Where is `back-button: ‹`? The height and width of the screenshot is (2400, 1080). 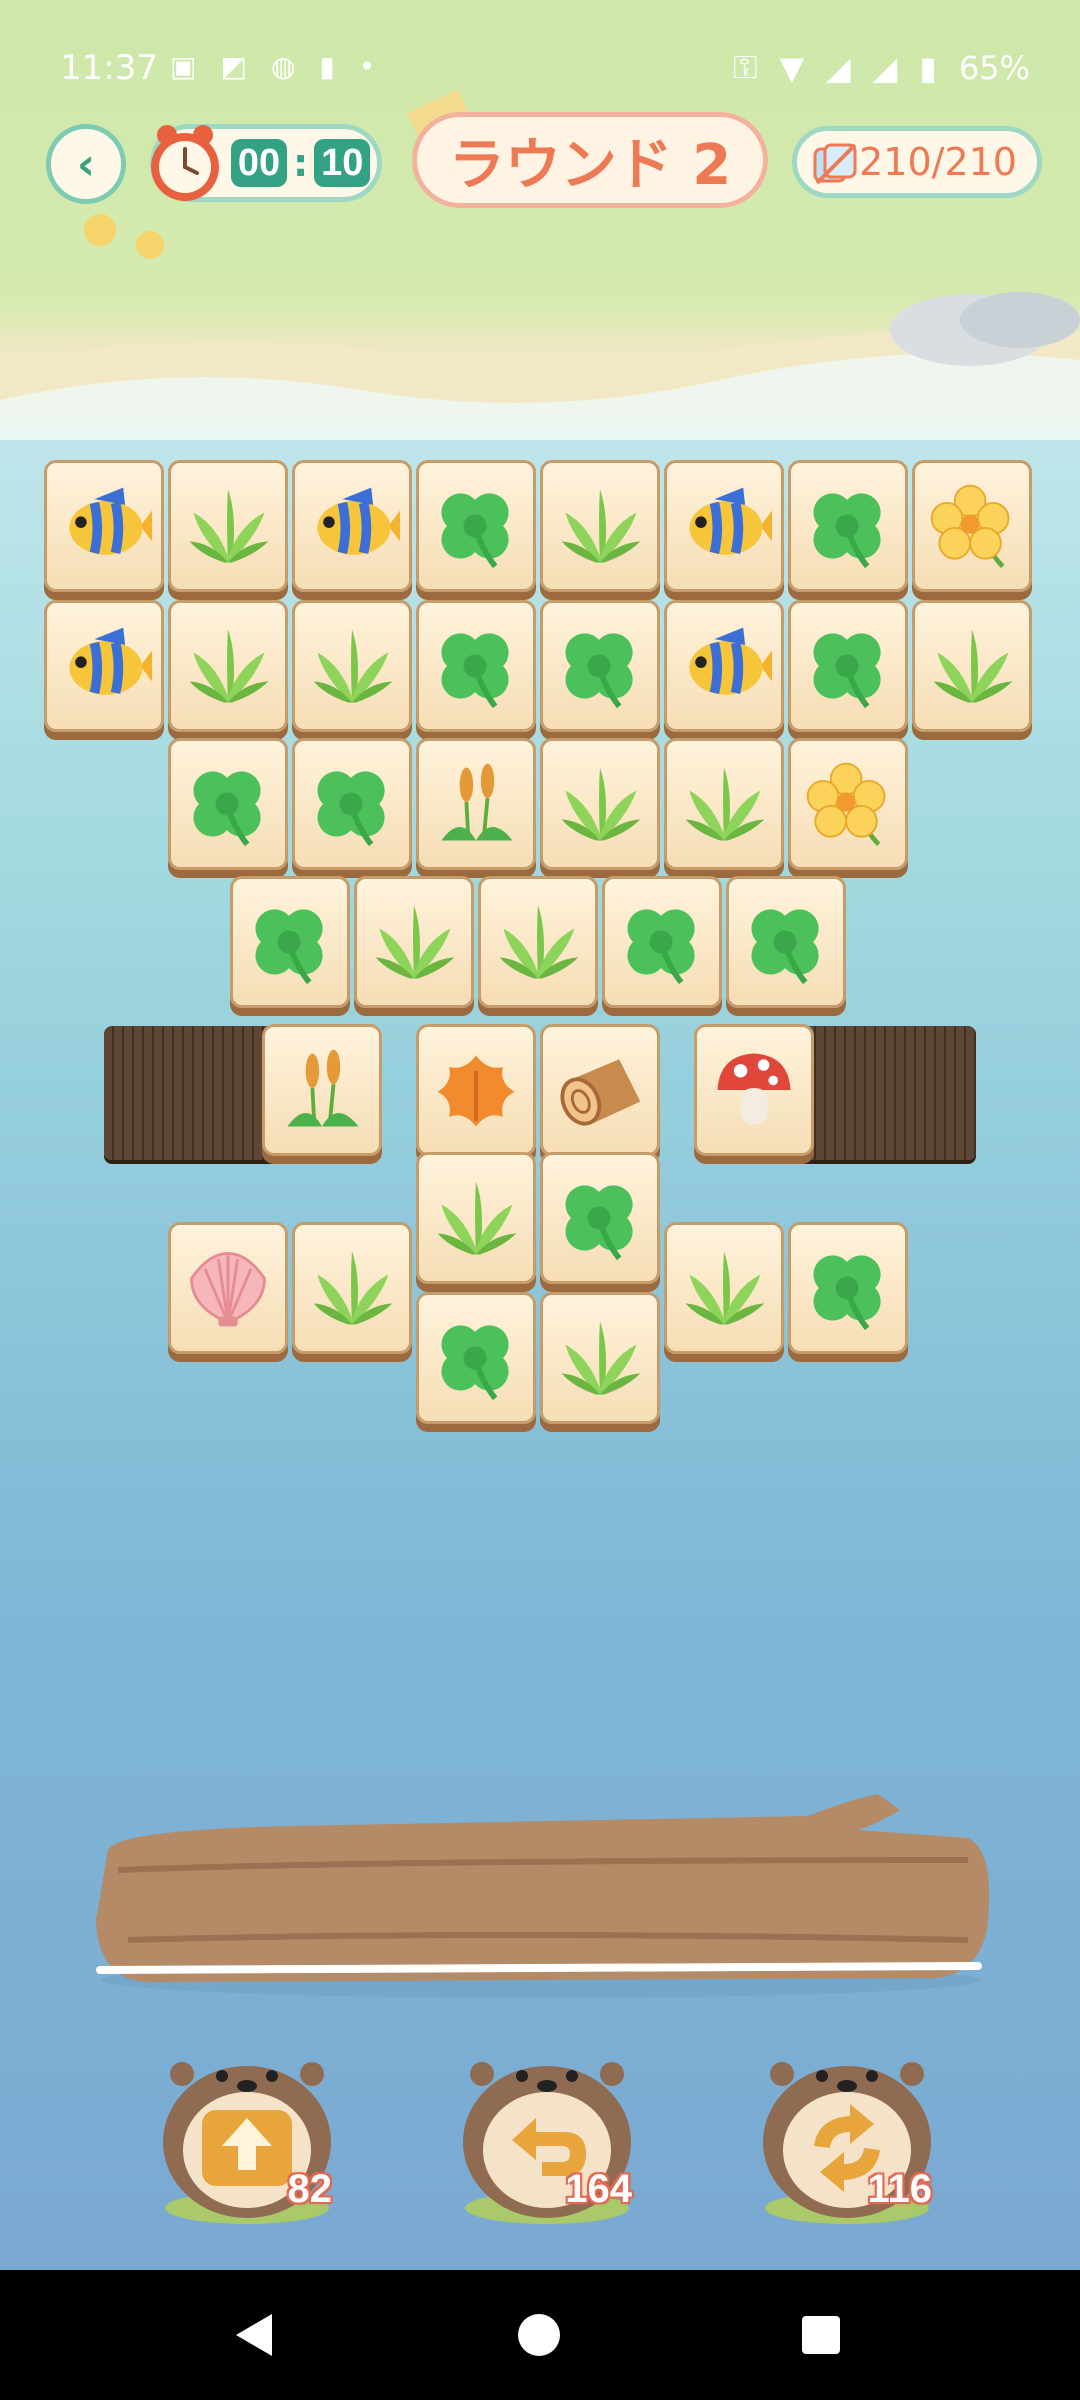
back-button: ‹ is located at coordinates (86, 164).